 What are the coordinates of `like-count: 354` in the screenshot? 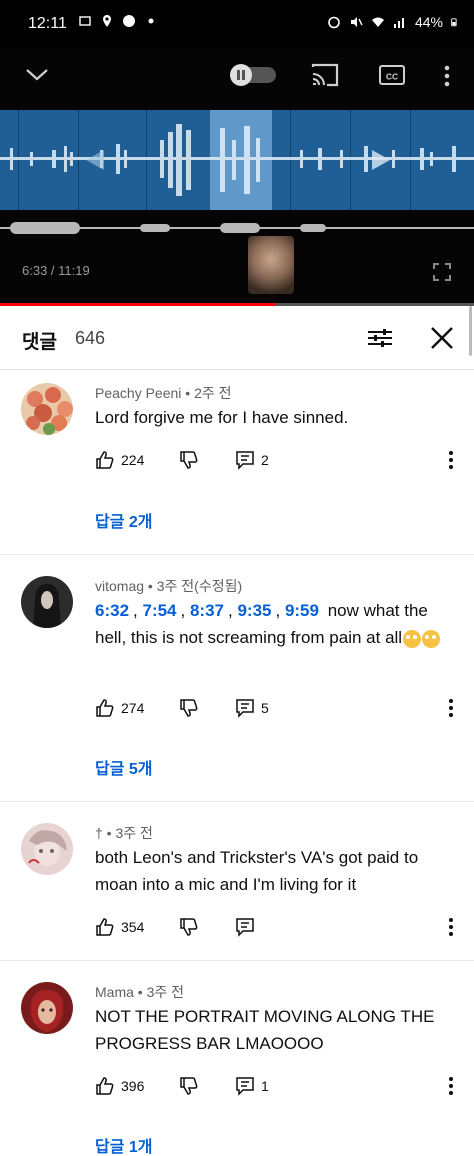 It's located at (133, 927).